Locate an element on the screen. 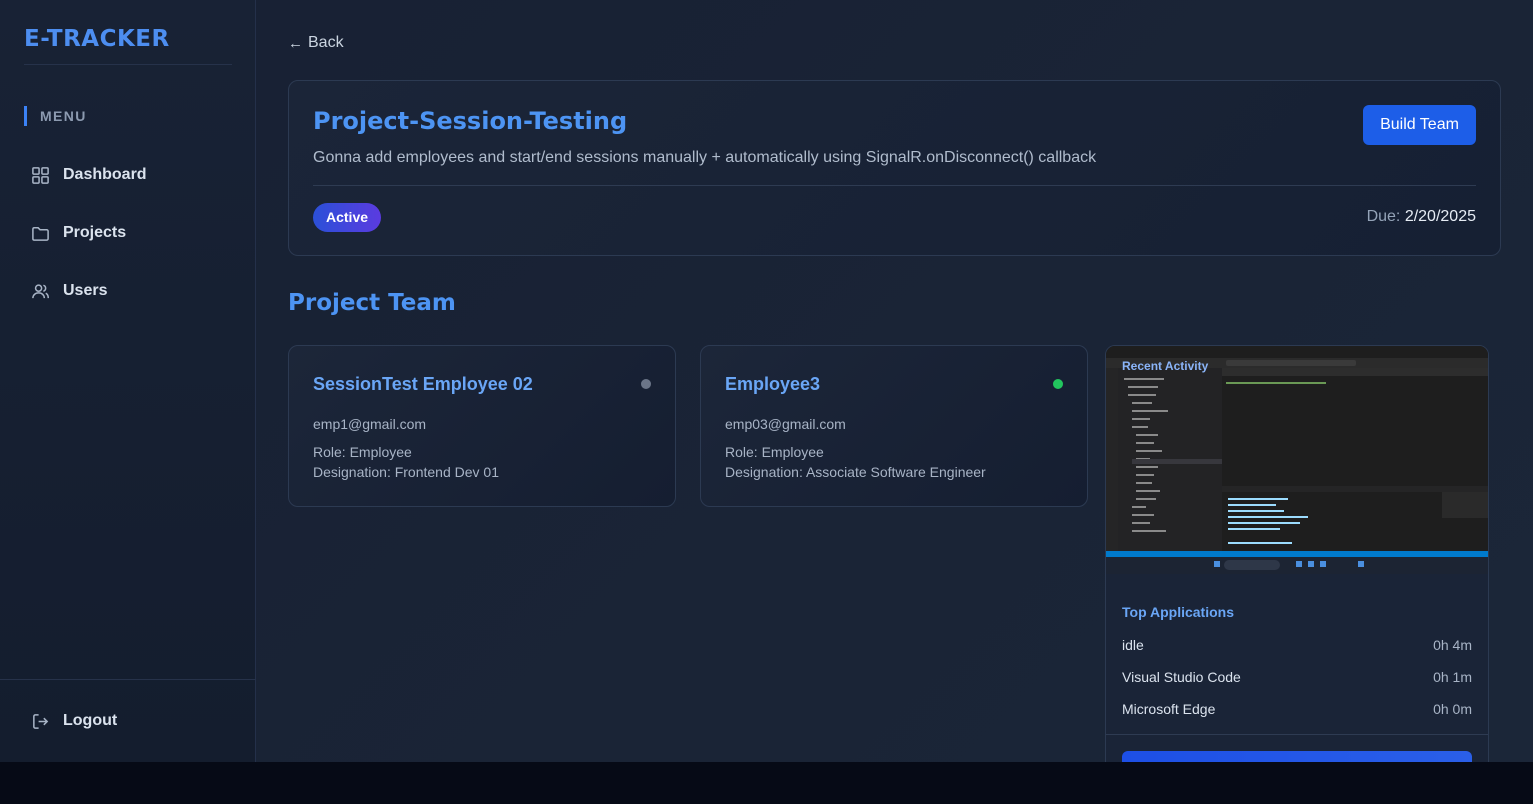 This screenshot has height=804, width=1533. online-status-dot is located at coordinates (1058, 384).